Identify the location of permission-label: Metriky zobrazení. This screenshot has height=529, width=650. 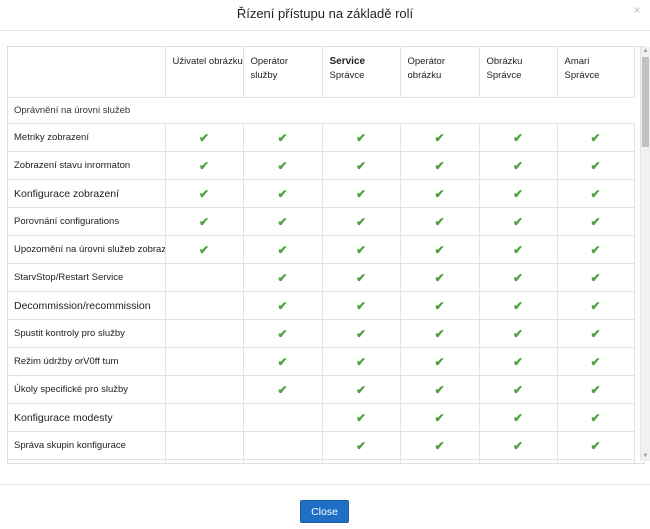
(87, 137).